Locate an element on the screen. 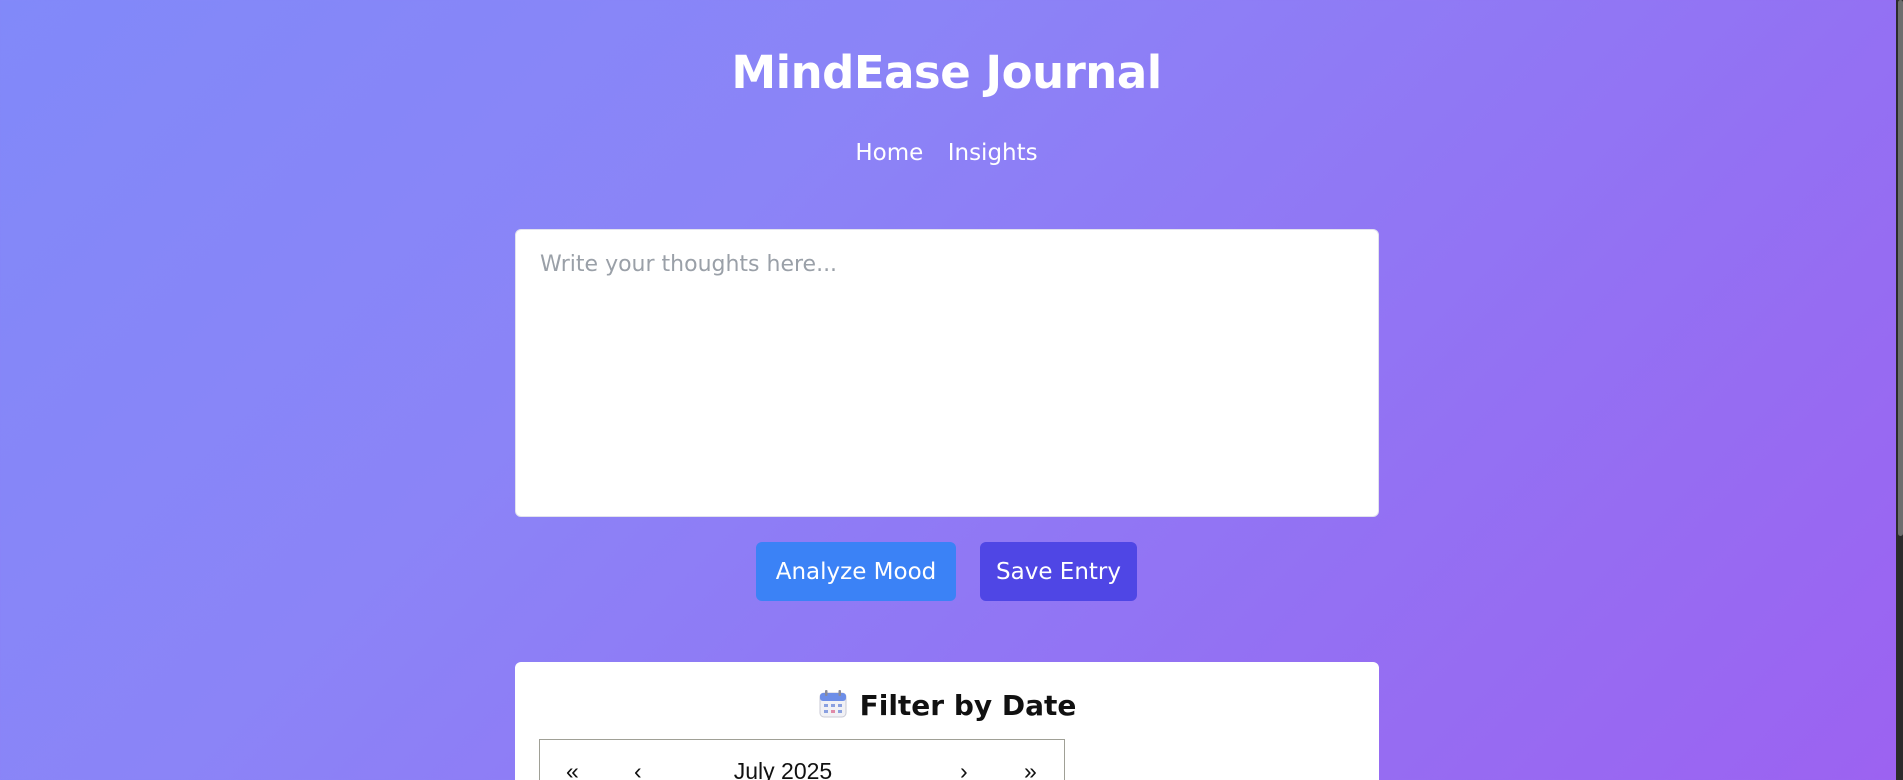 This screenshot has height=780, width=1903. calendar-prev-month-button: ‹ is located at coordinates (638, 769).